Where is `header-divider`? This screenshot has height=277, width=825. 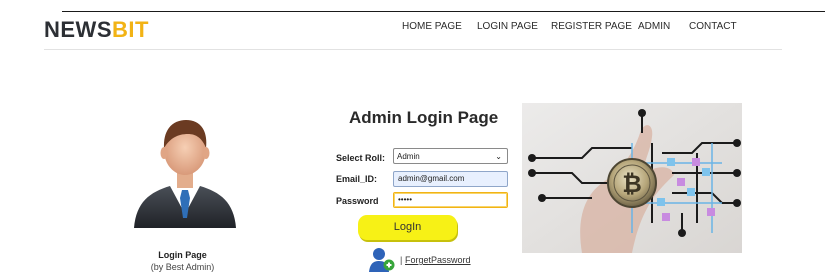 header-divider is located at coordinates (413, 49).